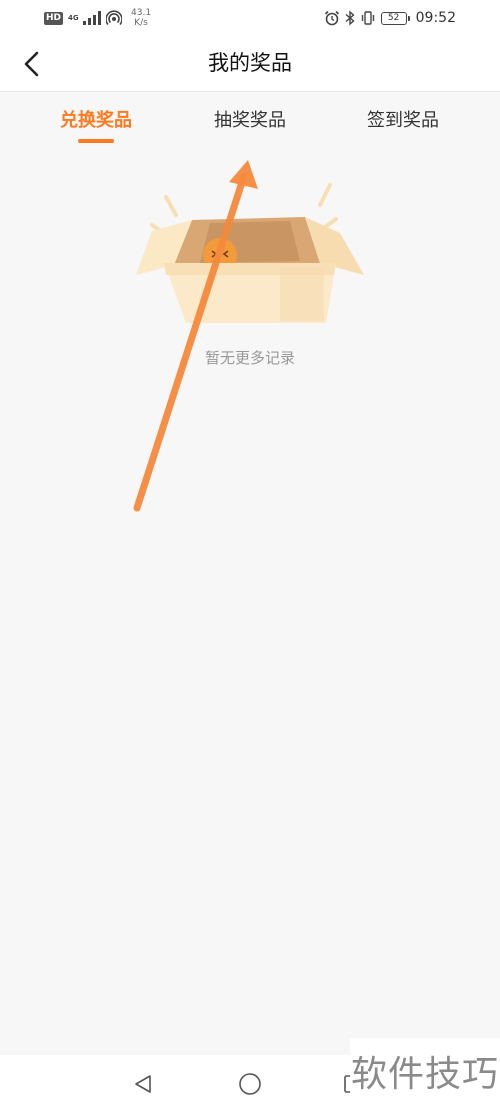 The width and height of the screenshot is (500, 1111). What do you see at coordinates (250, 18) in the screenshot?
I see `status-bar: HD 4G 43.1 K/s 52 09:52` at bounding box center [250, 18].